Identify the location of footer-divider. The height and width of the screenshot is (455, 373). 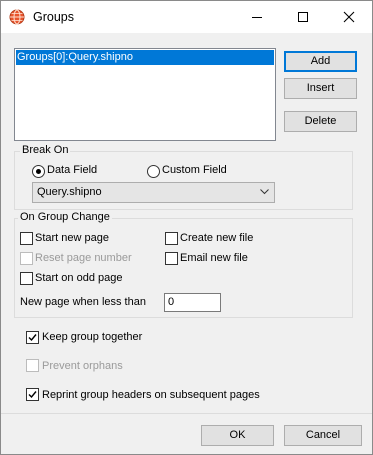
(186, 413).